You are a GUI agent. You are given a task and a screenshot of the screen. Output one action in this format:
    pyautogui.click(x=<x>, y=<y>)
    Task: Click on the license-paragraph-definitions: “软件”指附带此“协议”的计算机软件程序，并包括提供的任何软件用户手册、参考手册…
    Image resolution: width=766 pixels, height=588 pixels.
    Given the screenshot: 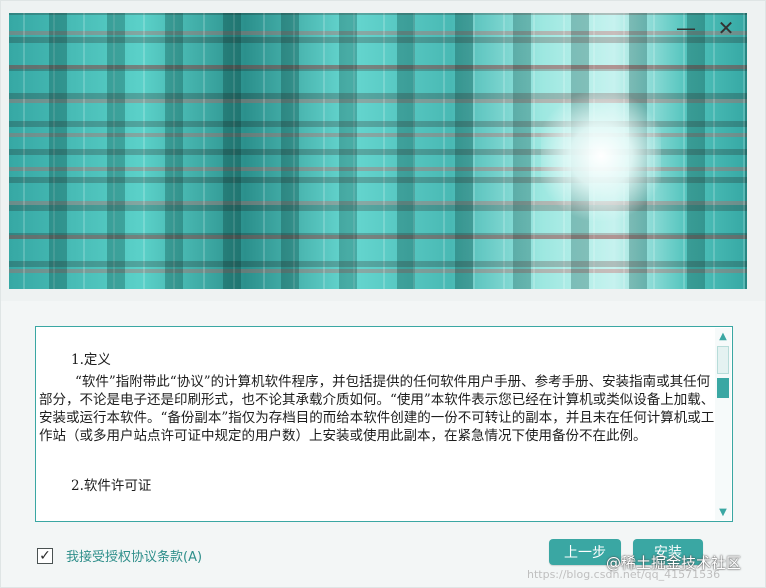 What is the action you would take?
    pyautogui.click(x=377, y=409)
    